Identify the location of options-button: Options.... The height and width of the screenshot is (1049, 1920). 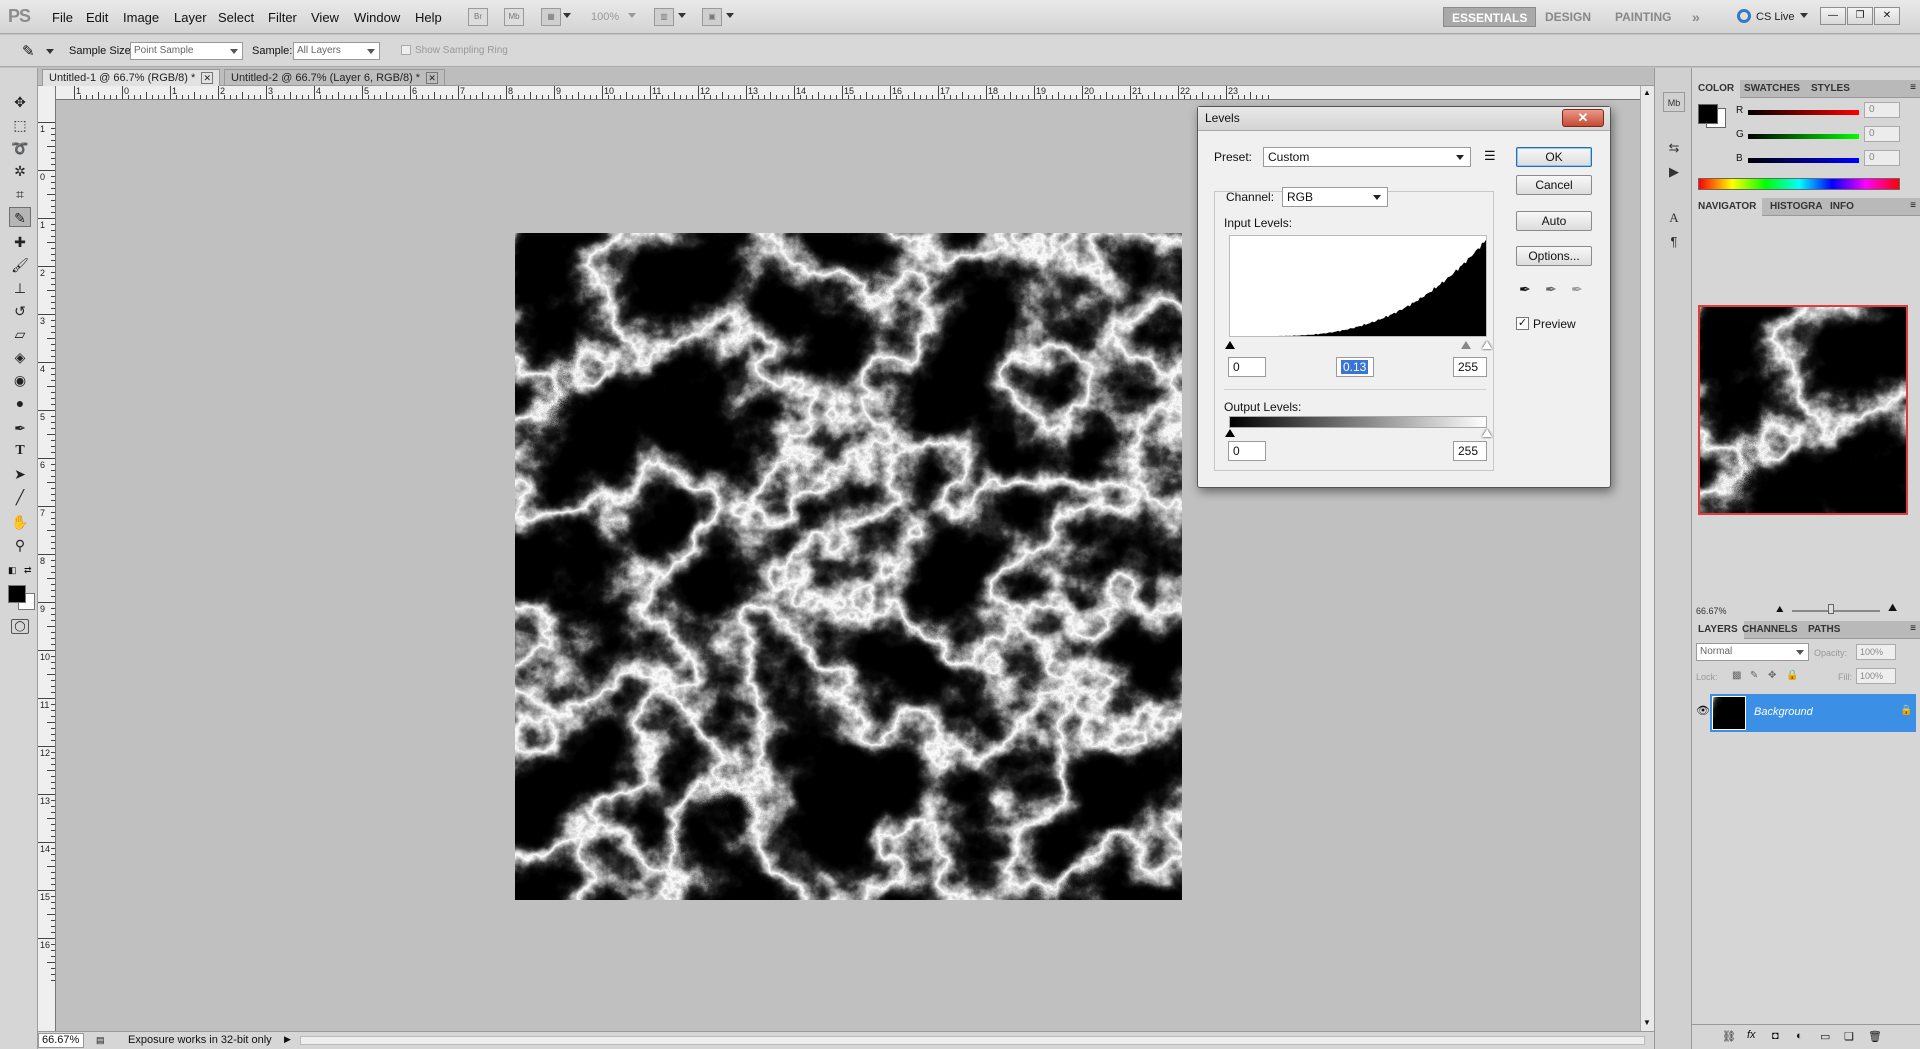
(1554, 256).